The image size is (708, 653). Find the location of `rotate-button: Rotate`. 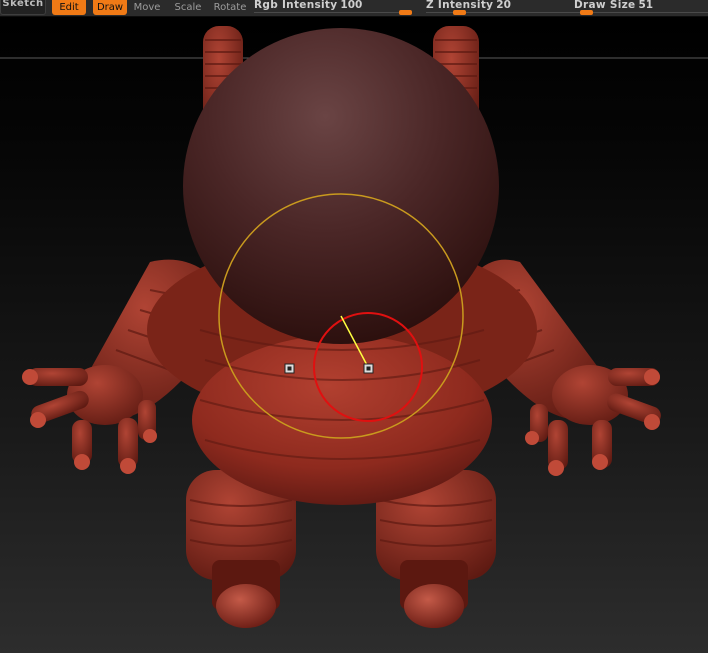

rotate-button: Rotate is located at coordinates (230, 7).